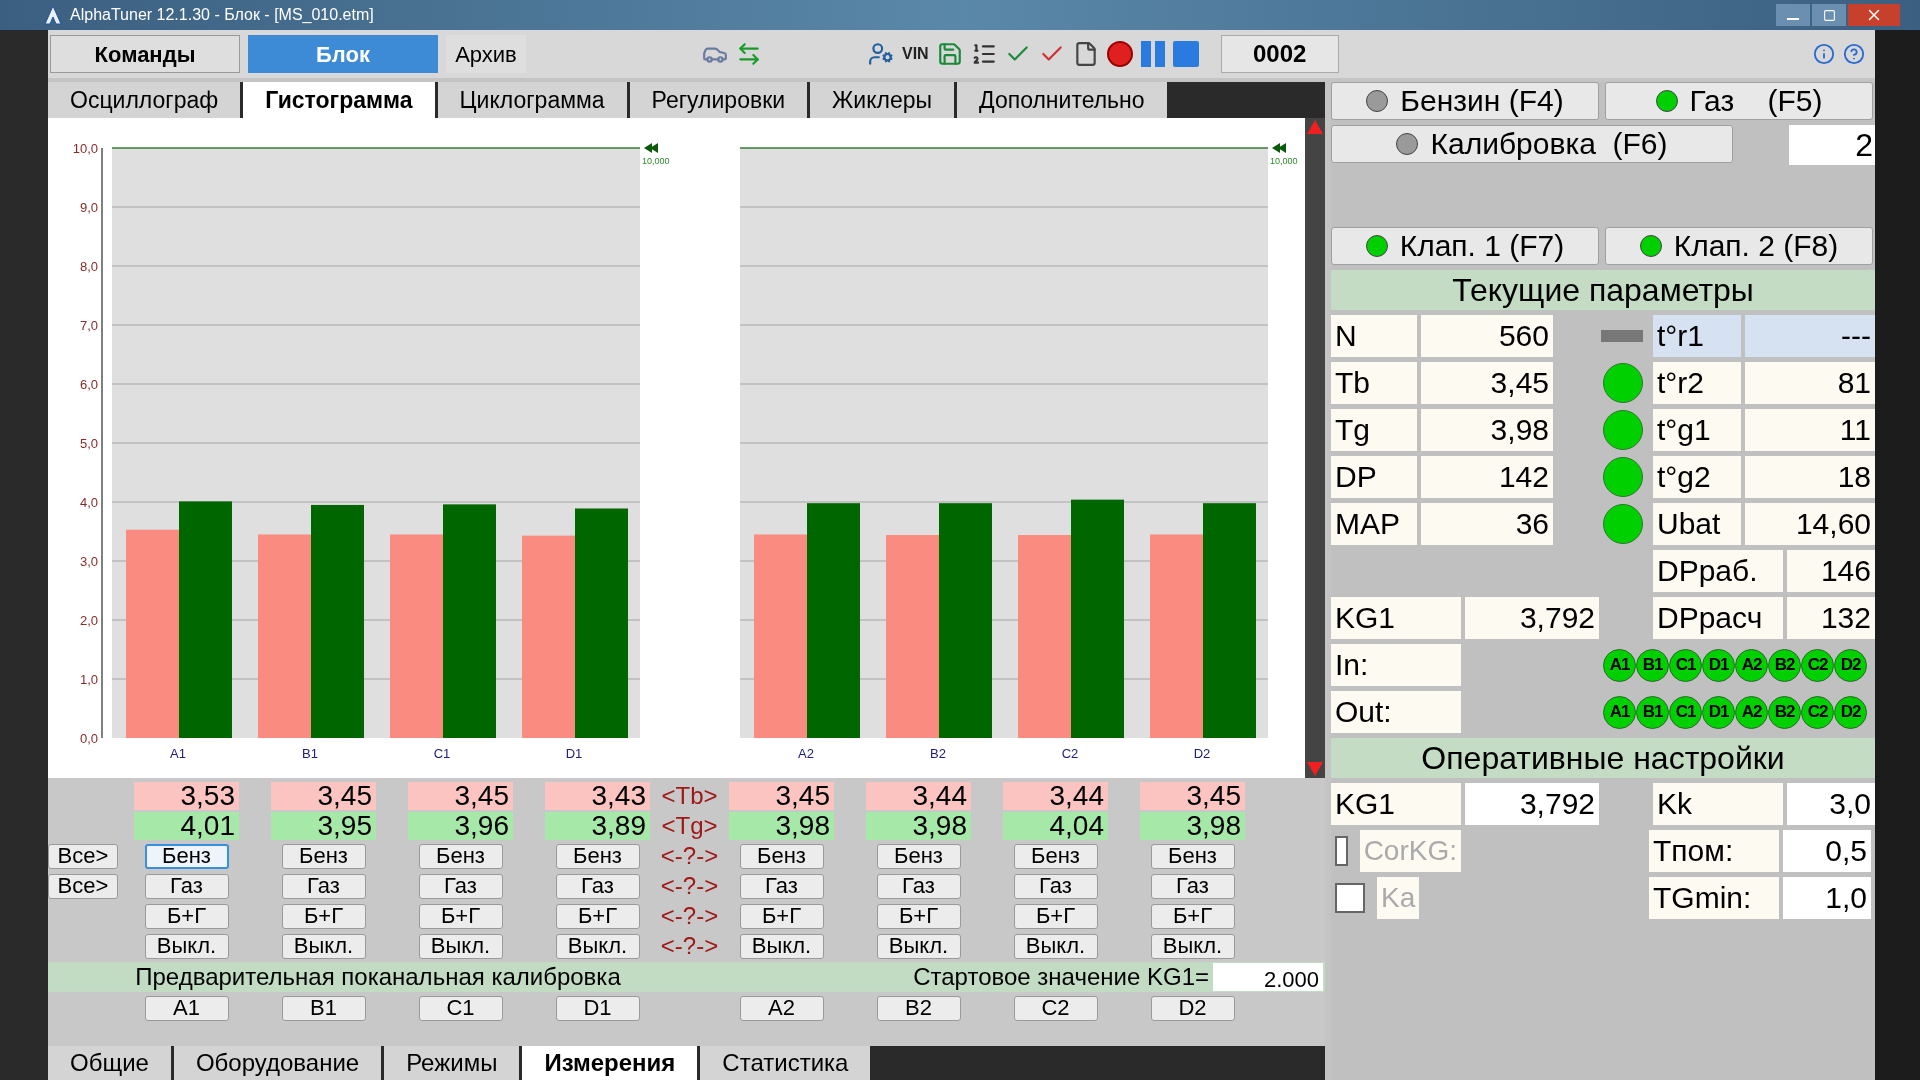 Image resolution: width=1920 pixels, height=1080 pixels. What do you see at coordinates (1874, 15) in the screenshot?
I see `close-button` at bounding box center [1874, 15].